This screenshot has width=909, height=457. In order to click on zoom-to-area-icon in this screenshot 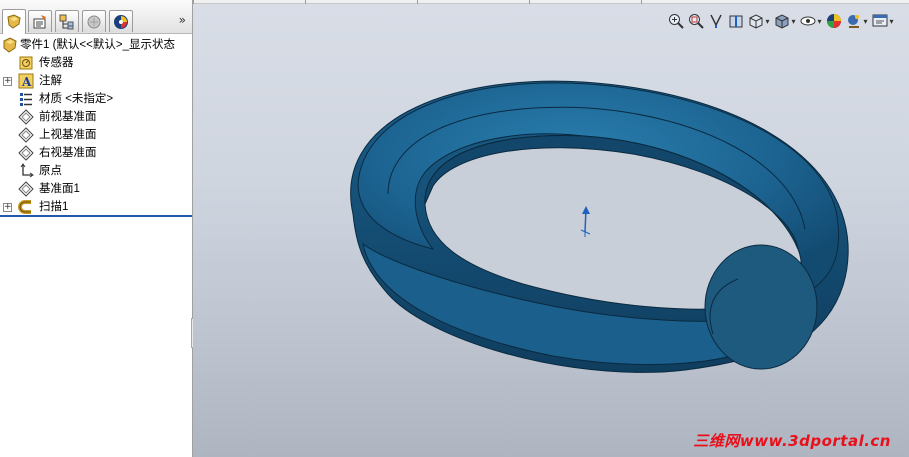, I will do `click(696, 21)`.